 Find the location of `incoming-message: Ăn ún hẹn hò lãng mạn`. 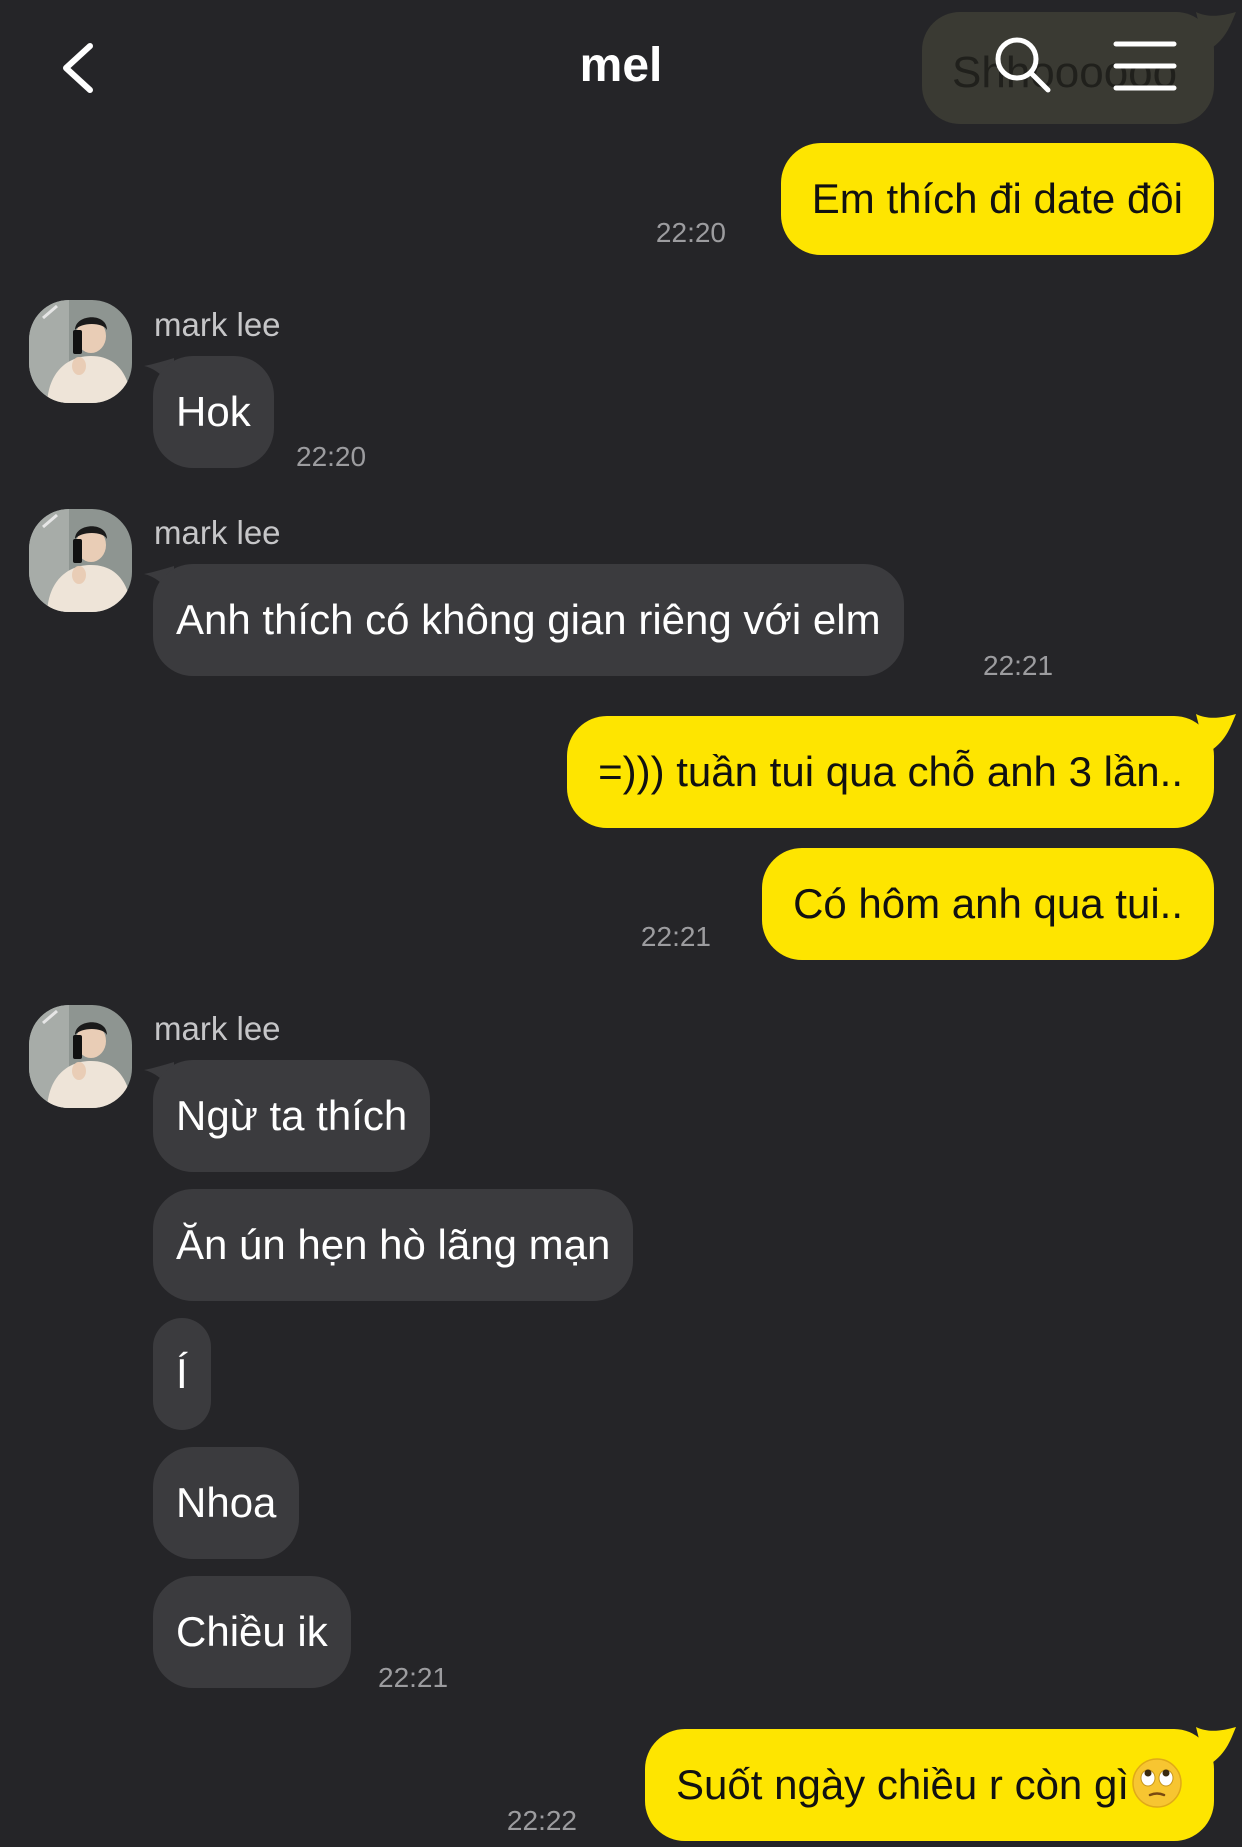

incoming-message: Ăn ún hẹn hò lãng mạn is located at coordinates (393, 1245).